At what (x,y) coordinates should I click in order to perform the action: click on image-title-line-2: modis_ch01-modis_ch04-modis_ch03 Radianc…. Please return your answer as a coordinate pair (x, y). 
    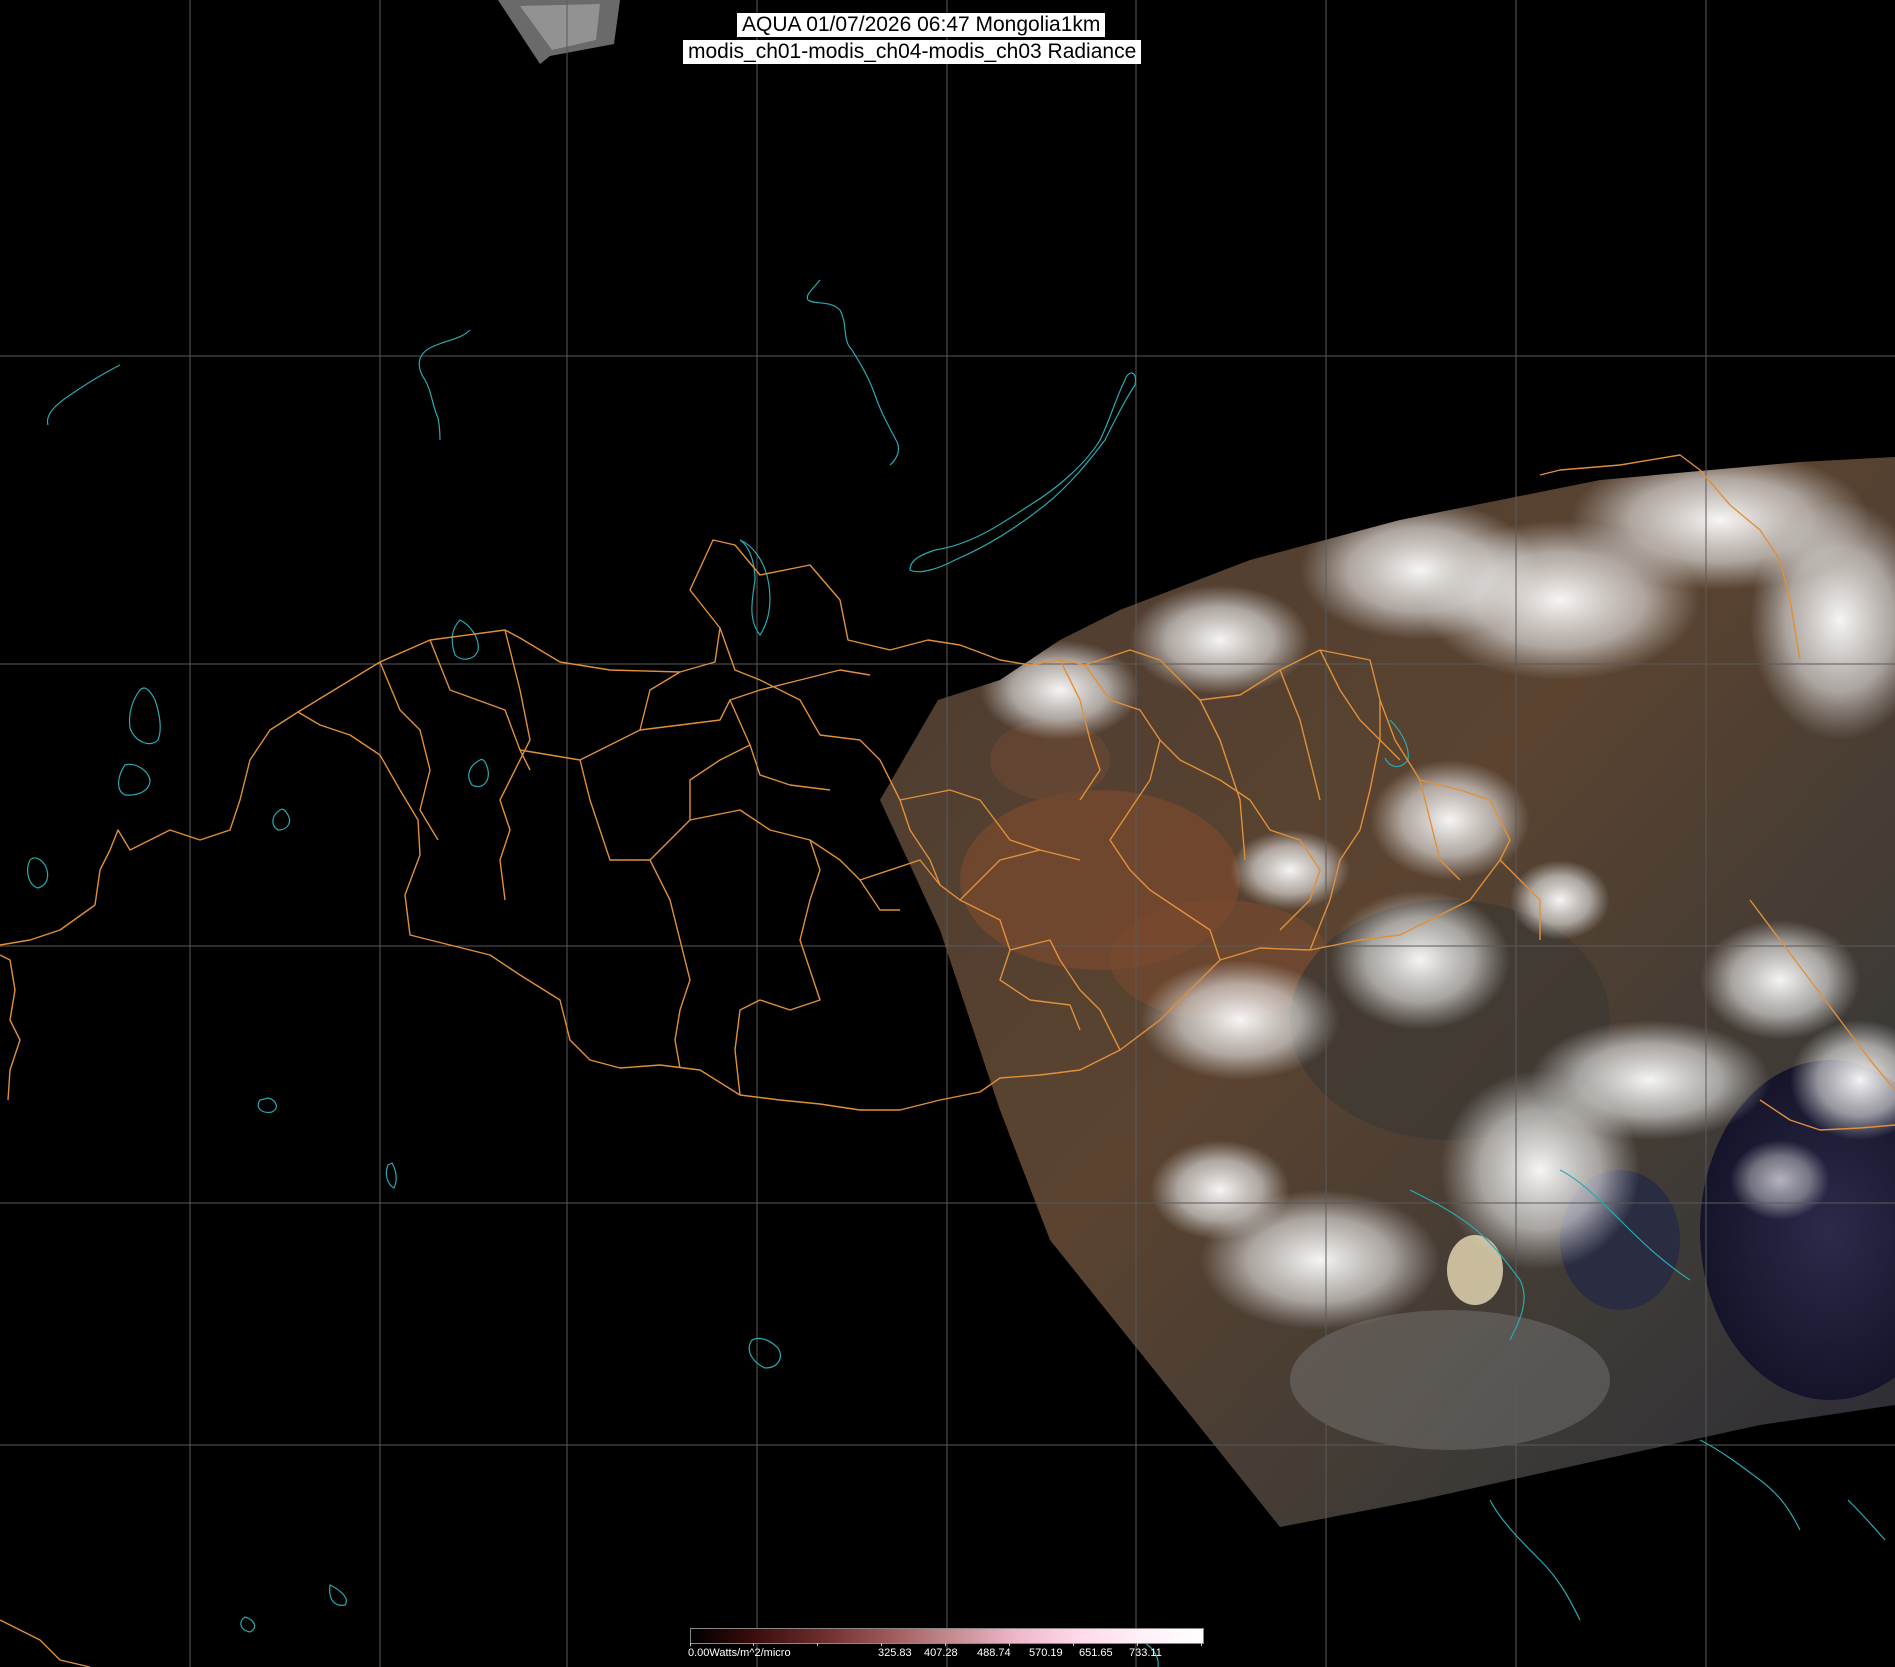
    Looking at the image, I should click on (912, 52).